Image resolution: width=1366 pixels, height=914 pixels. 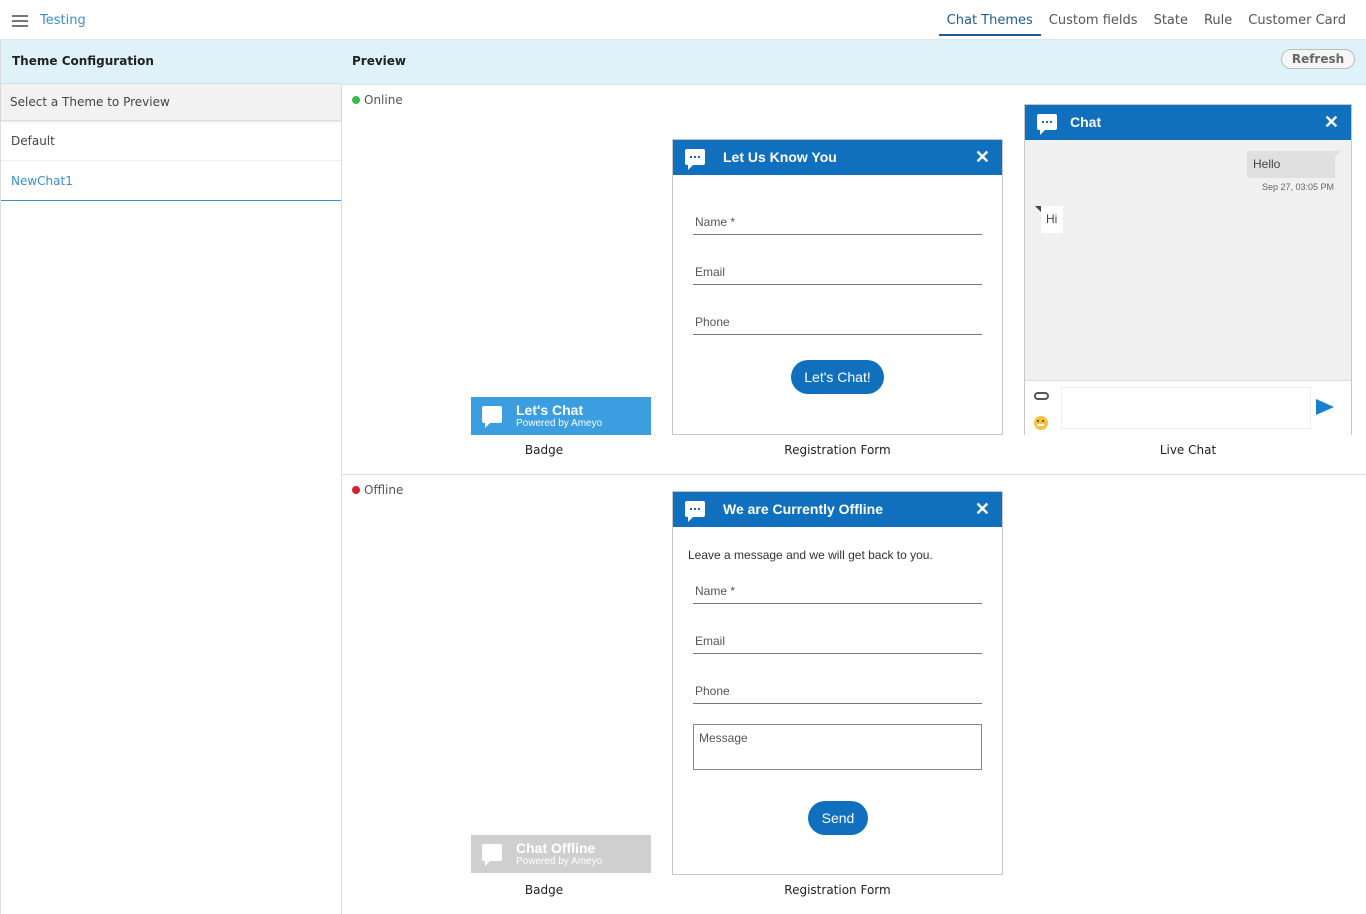 What do you see at coordinates (544, 450) in the screenshot?
I see `online-badge-caption: Badge` at bounding box center [544, 450].